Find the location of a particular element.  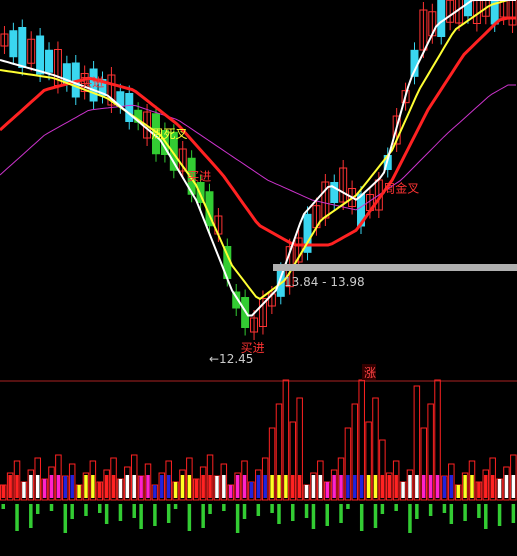

price-range-band is located at coordinates (395, 267).